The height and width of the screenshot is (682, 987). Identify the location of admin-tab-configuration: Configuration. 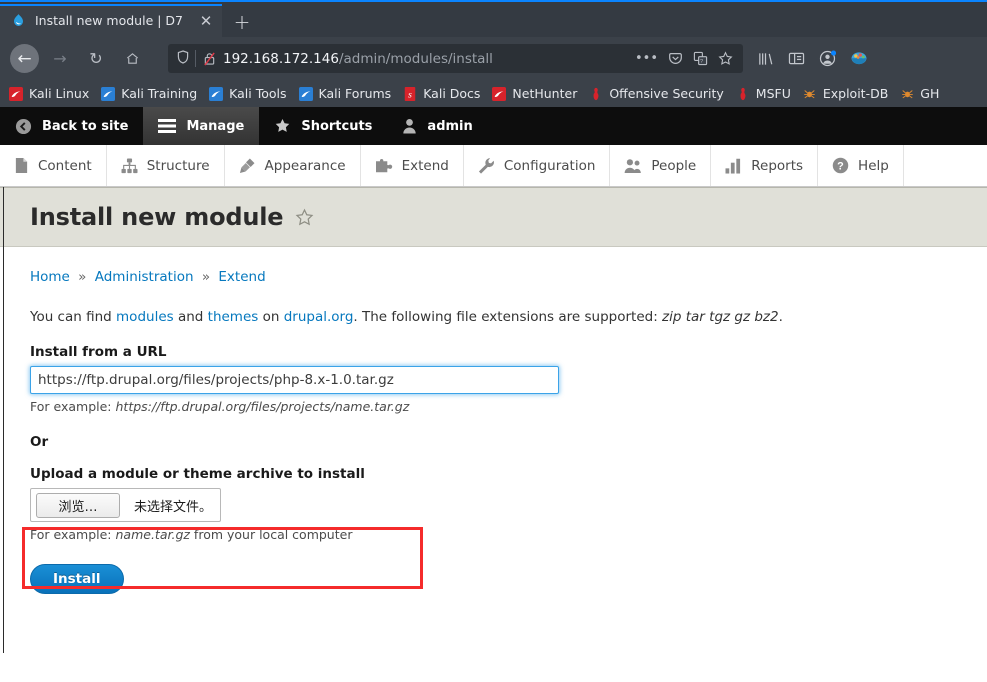
(537, 165).